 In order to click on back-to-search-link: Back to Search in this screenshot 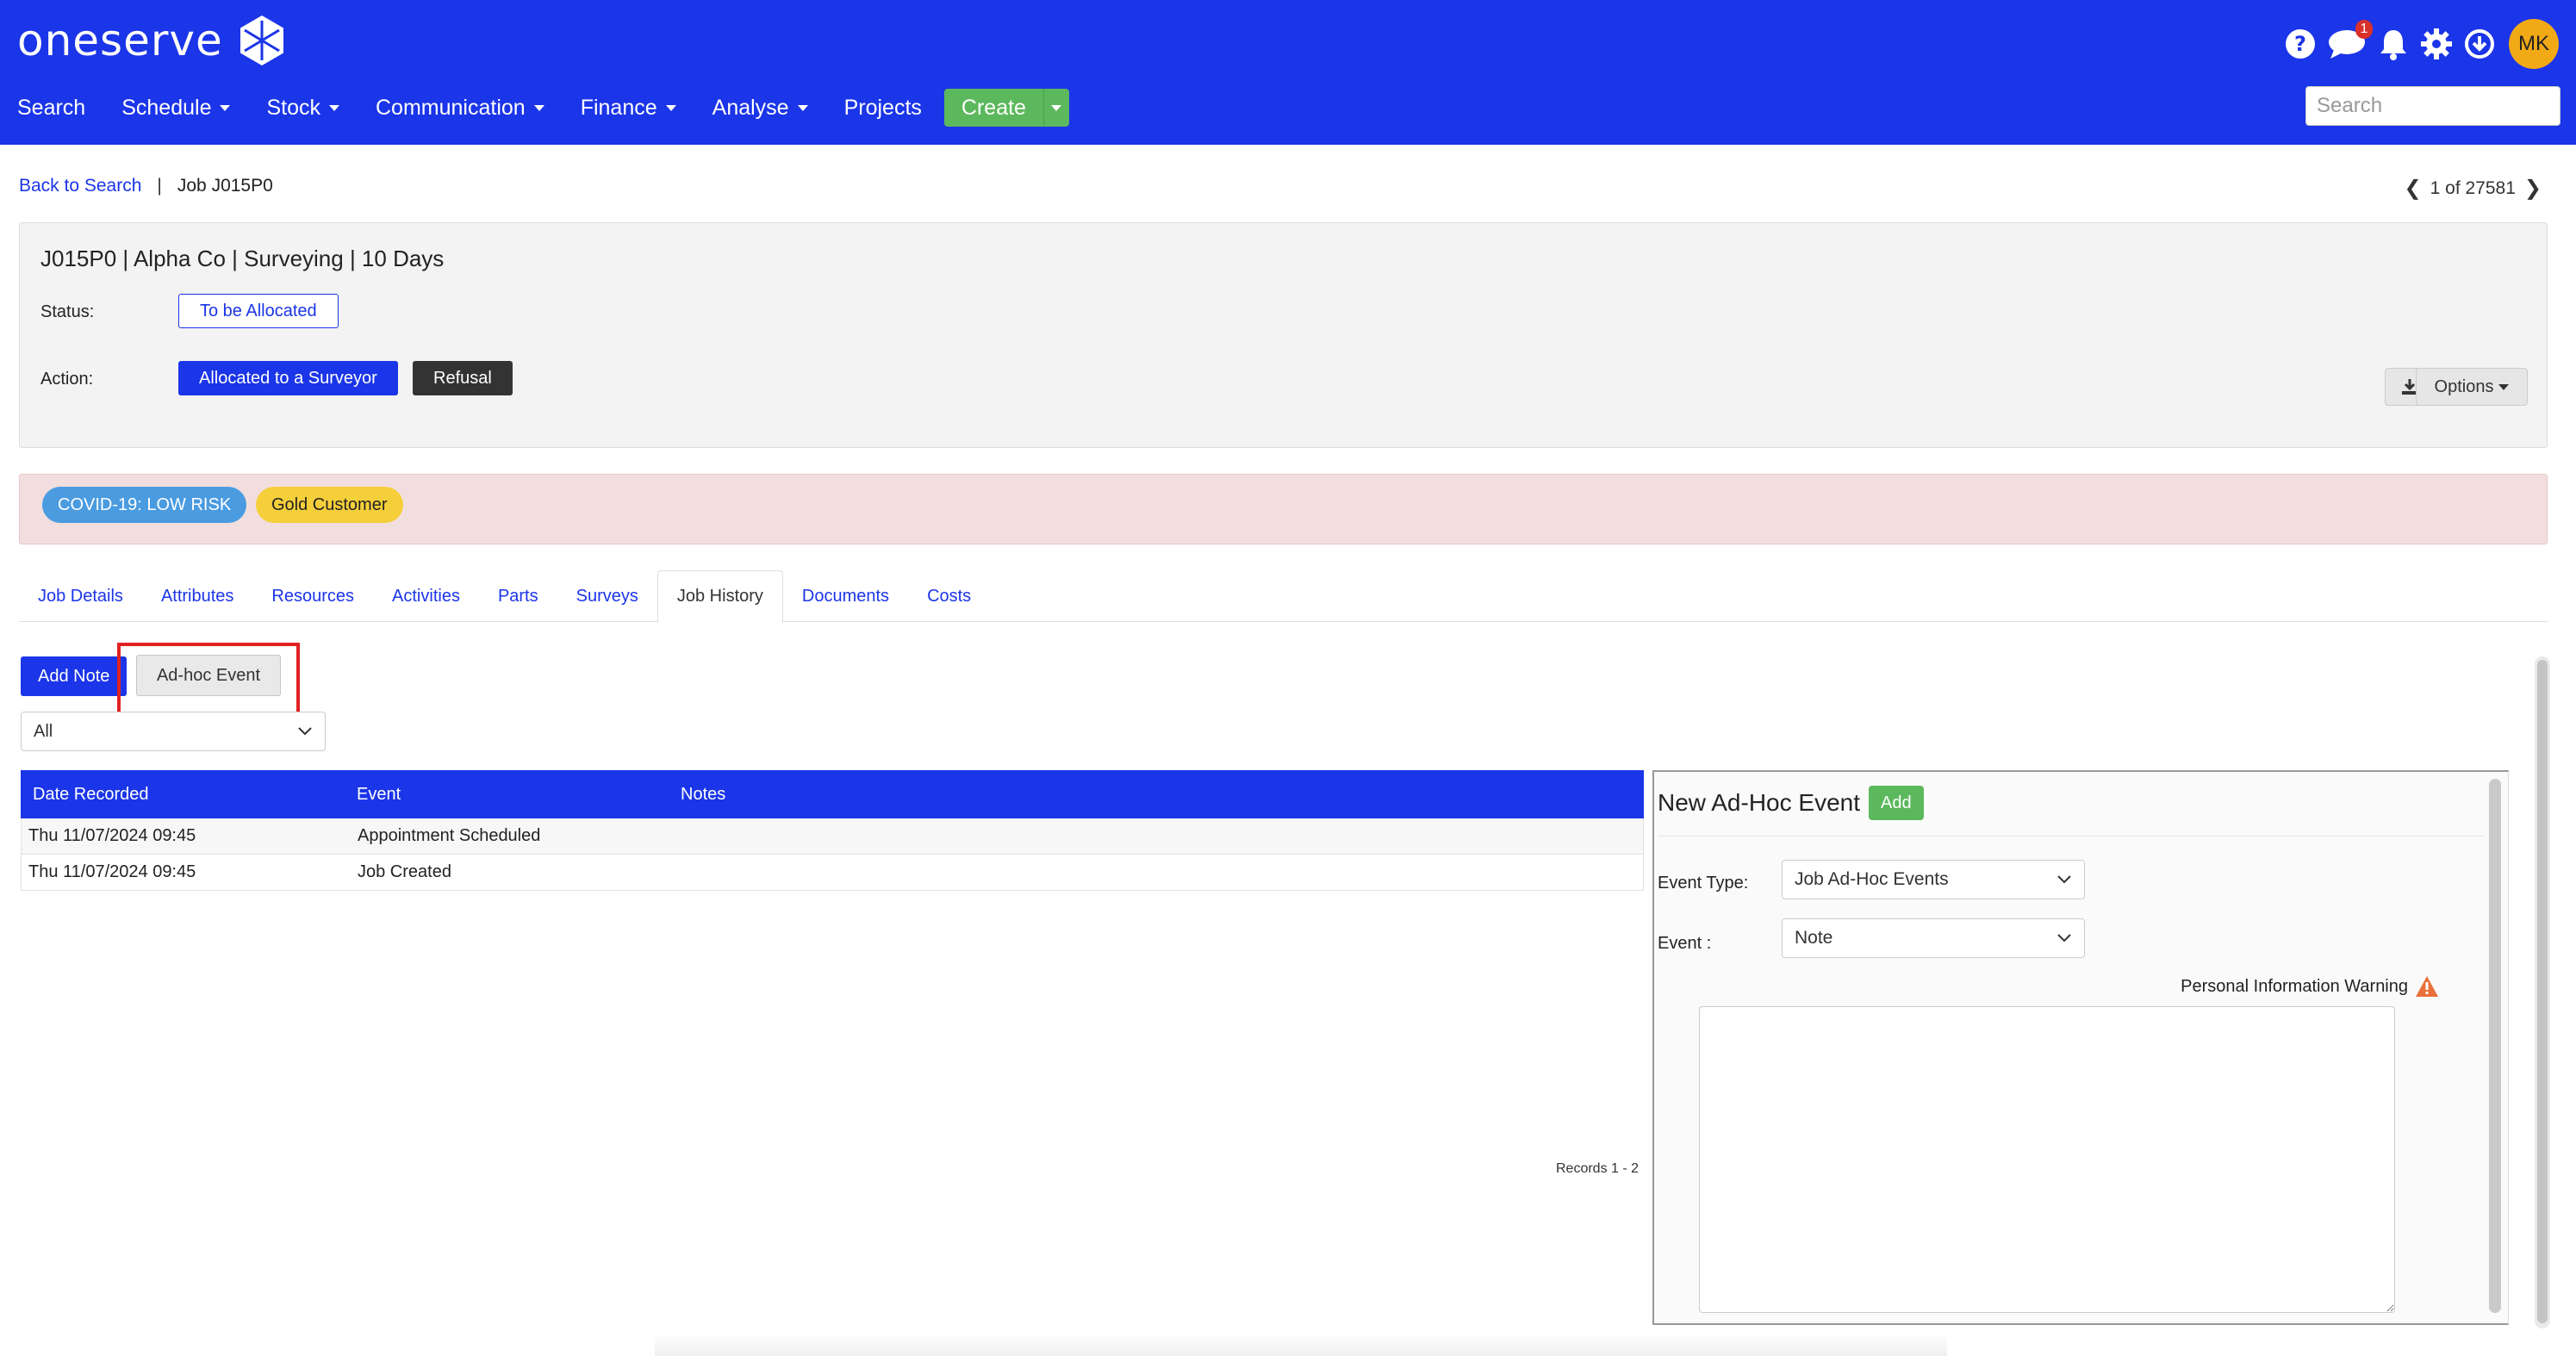, I will do `click(80, 186)`.